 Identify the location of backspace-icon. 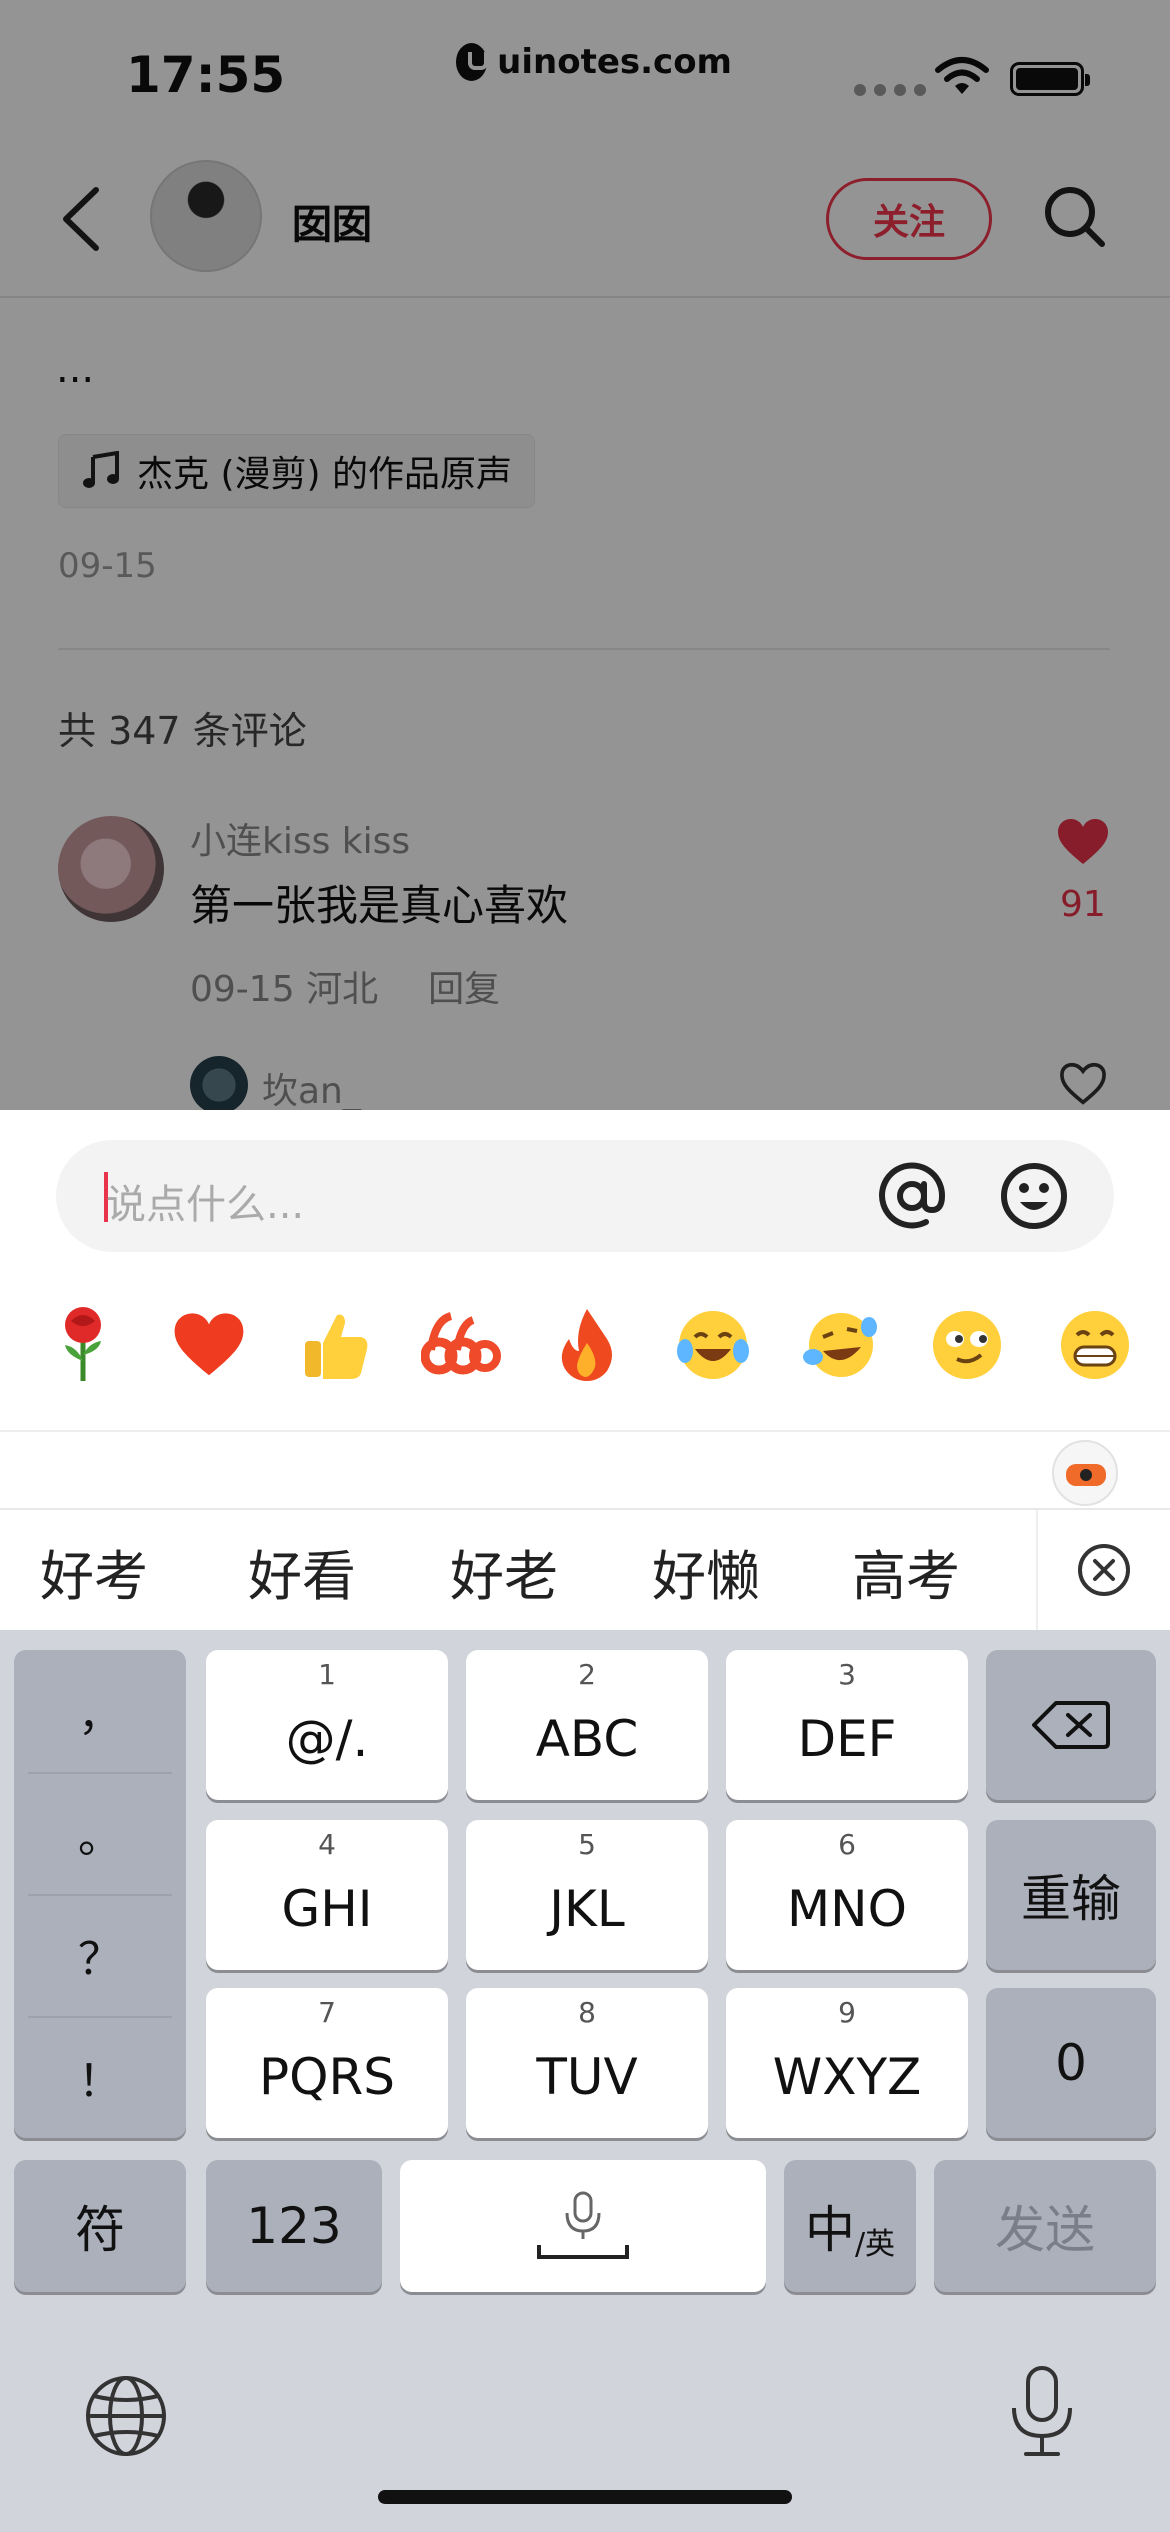
(1071, 1725).